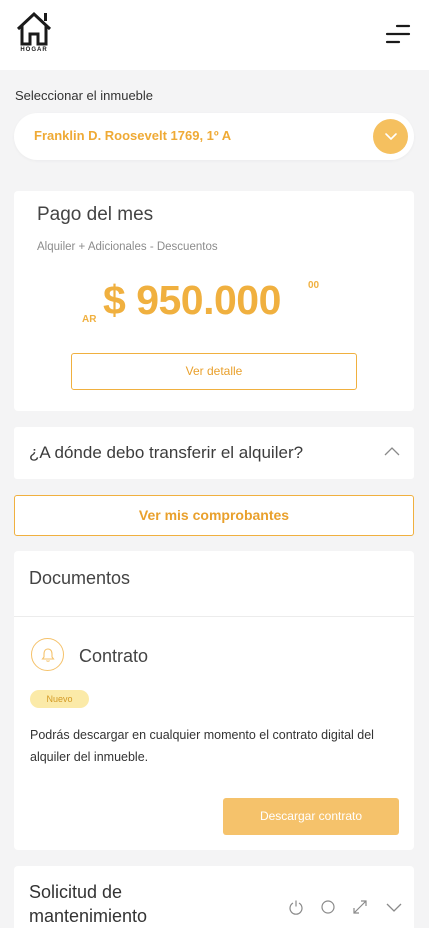 The image size is (429, 928). What do you see at coordinates (127, 247) in the screenshot?
I see `payment-subtitle: Alquiler + Adicionales - Descuentos` at bounding box center [127, 247].